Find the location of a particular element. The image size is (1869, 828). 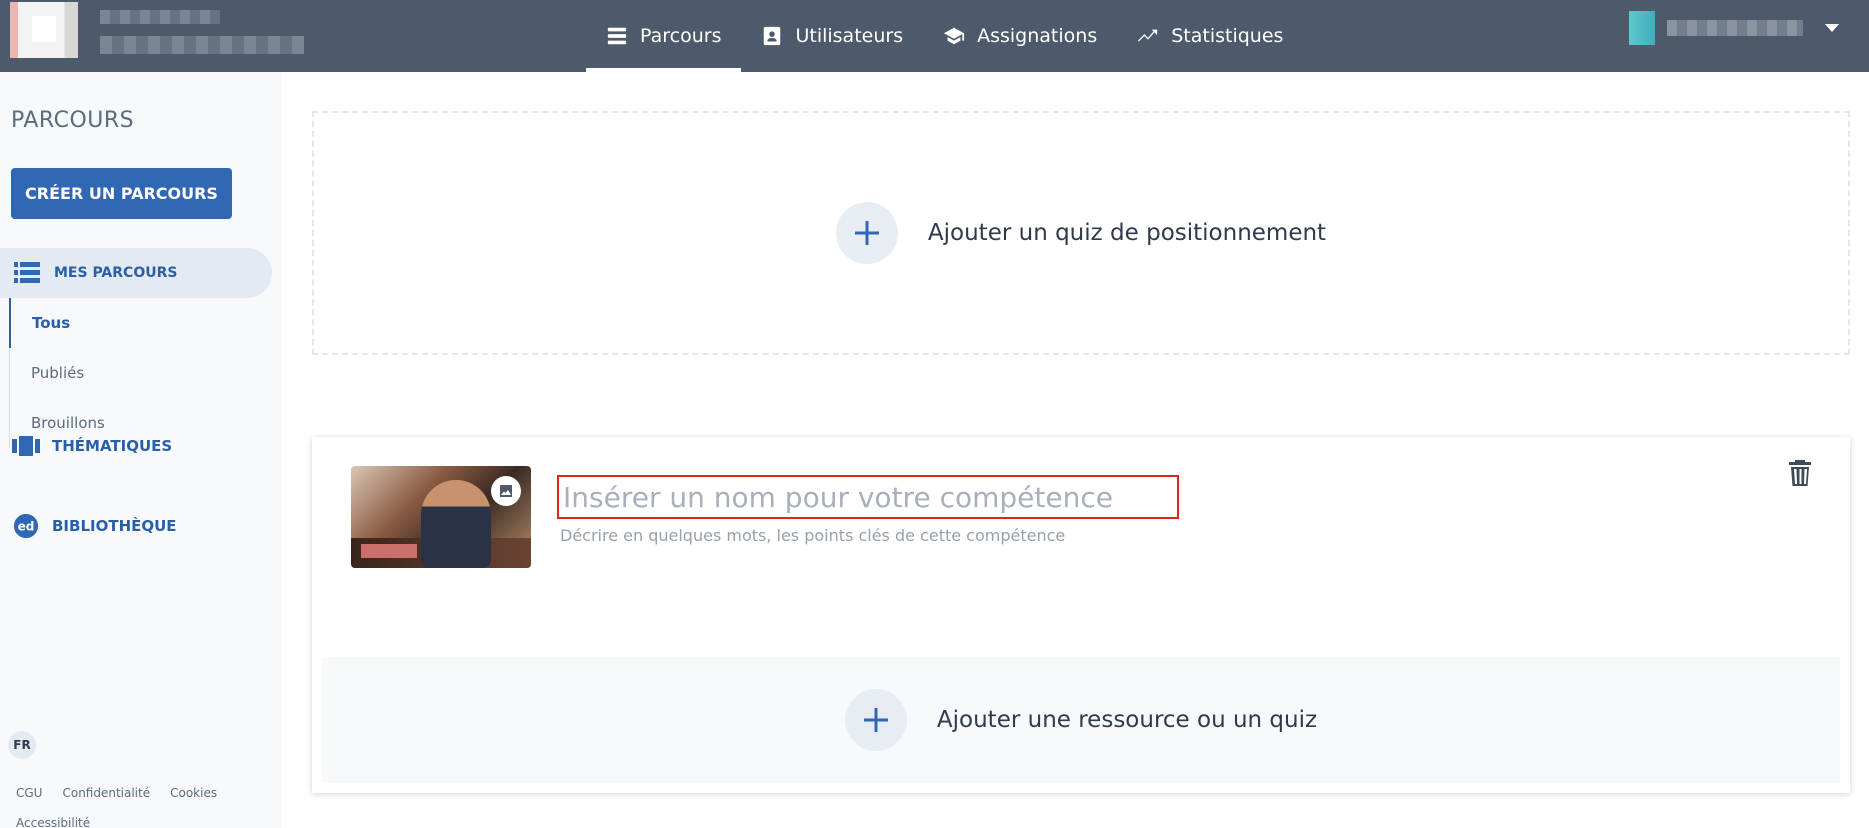

nav-item-label: Parcours is located at coordinates (681, 36).